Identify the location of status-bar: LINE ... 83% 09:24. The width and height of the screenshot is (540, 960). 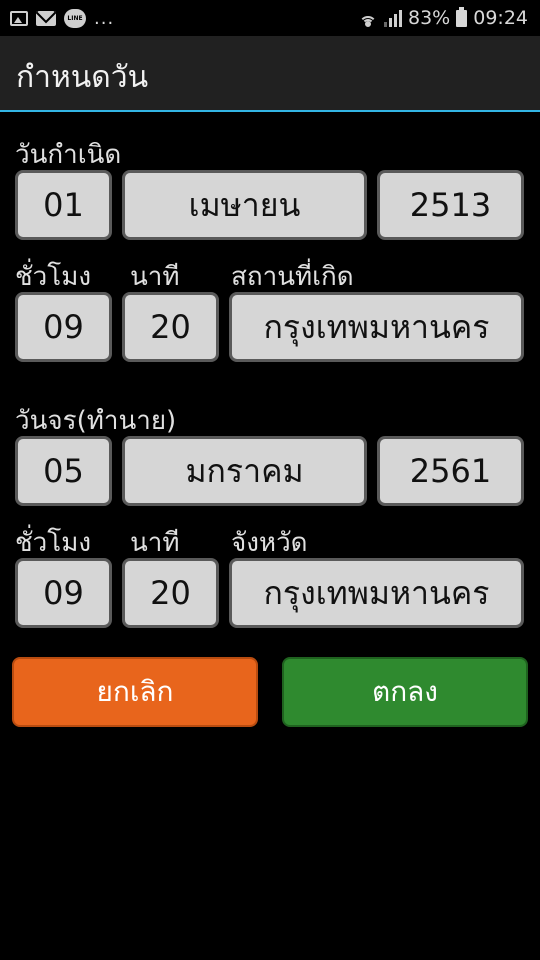
(270, 18).